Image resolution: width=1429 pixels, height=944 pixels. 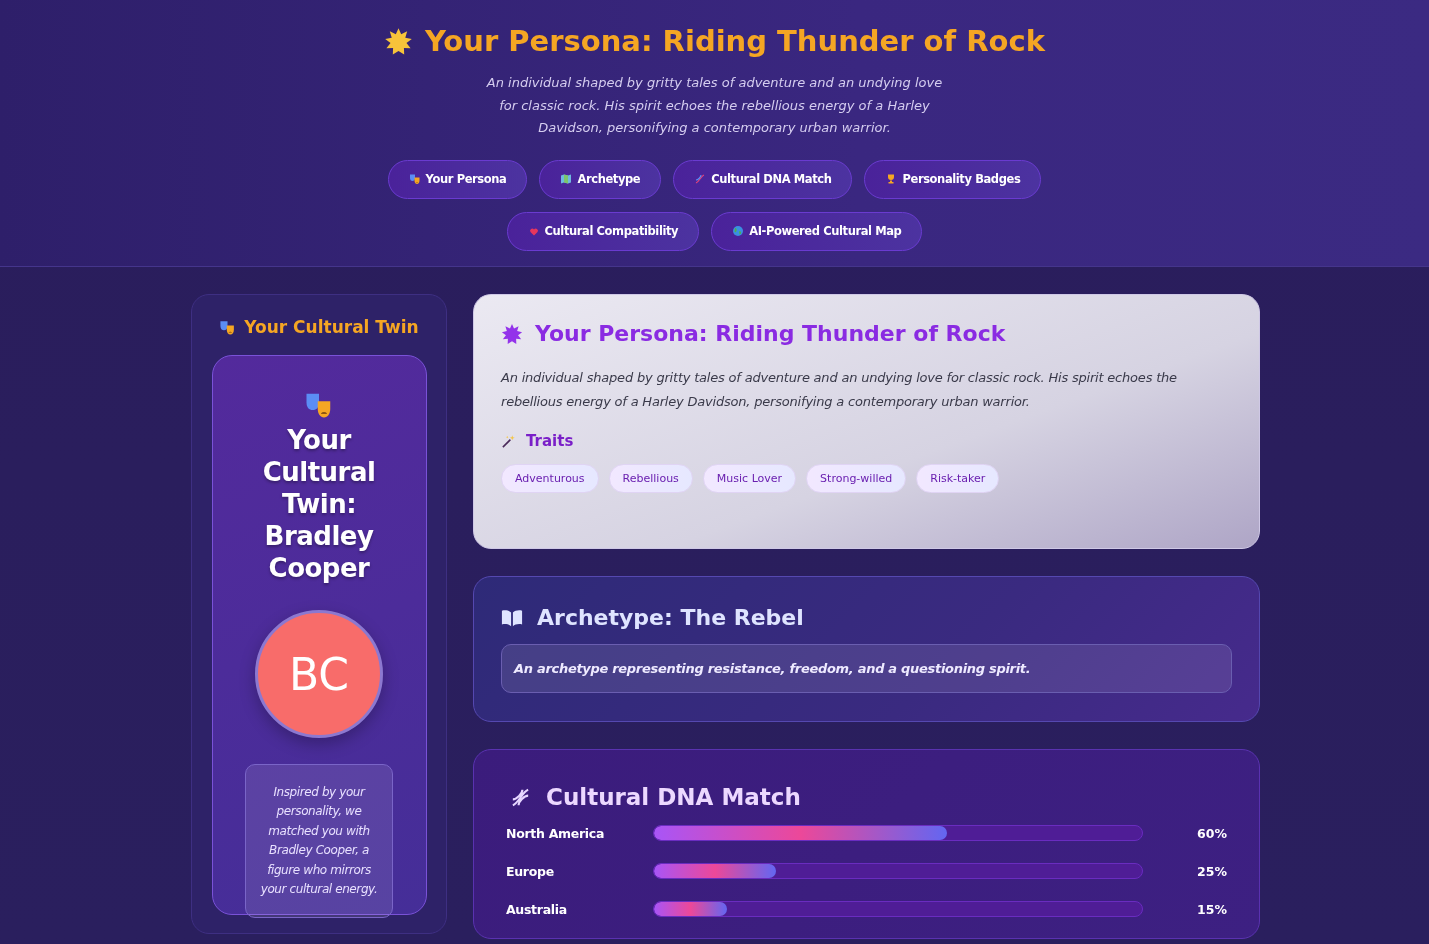 I want to click on nav-button: Your Persona, so click(x=457, y=179).